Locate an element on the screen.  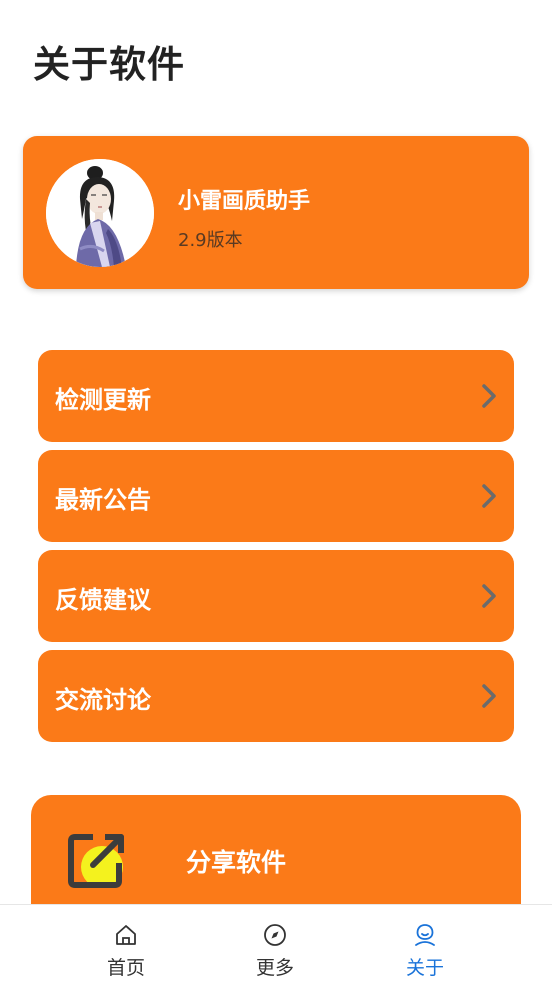
tab-home: 首页 is located at coordinates (126, 943).